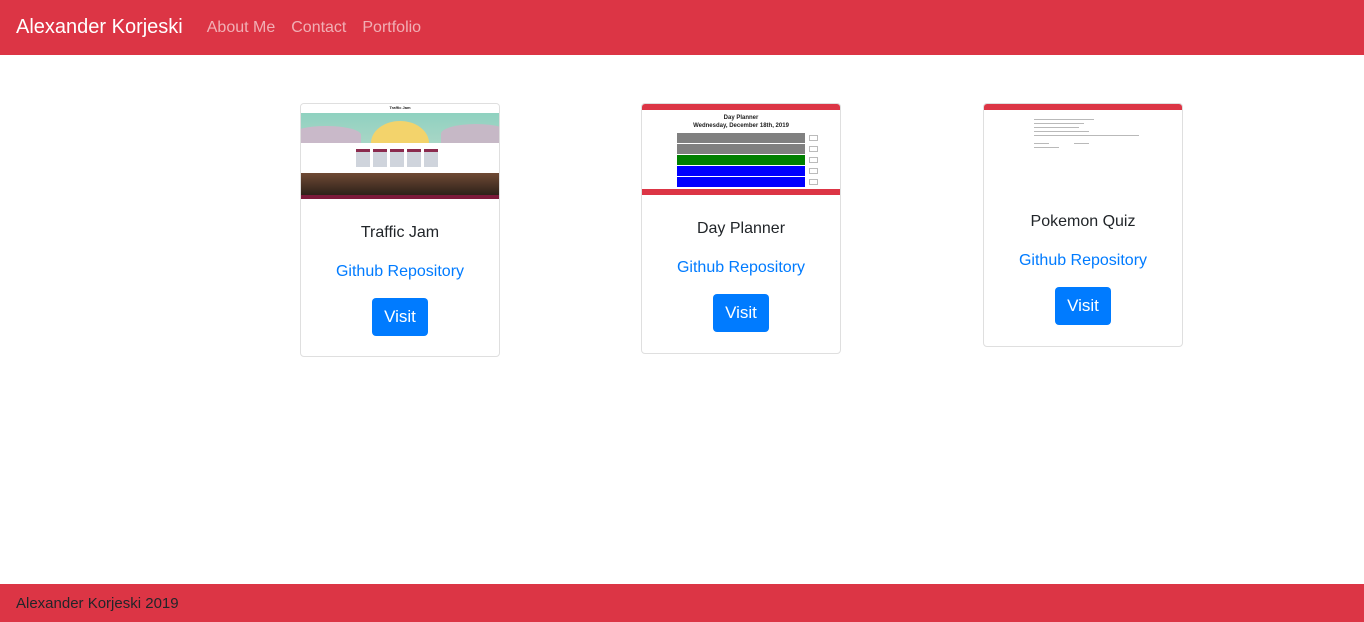  Describe the element at coordinates (318, 28) in the screenshot. I see `nav-link-contact: Contact` at that location.